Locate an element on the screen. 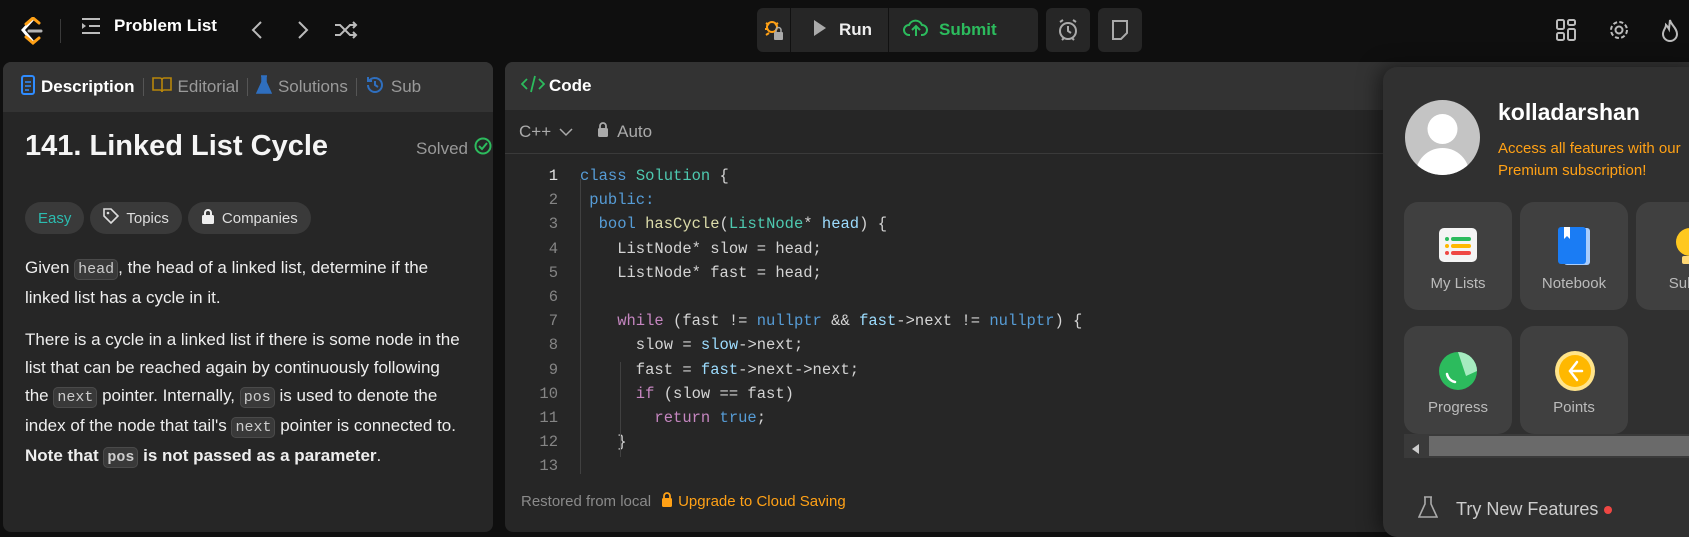  layout-grid-icon is located at coordinates (1566, 30).